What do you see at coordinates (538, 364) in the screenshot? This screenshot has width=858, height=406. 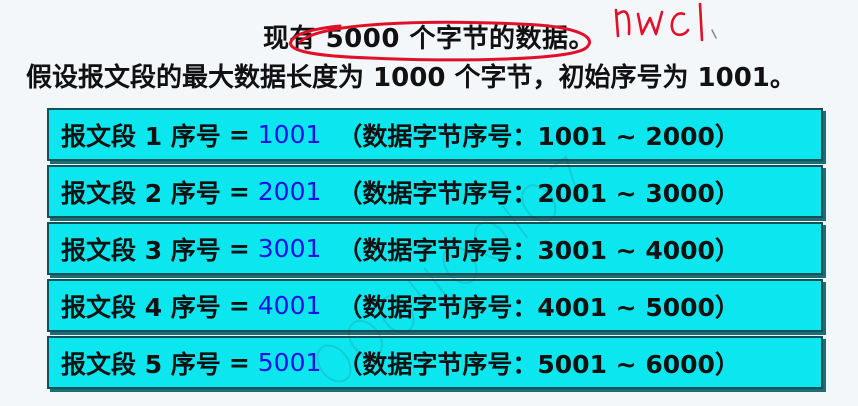 I see `byte-range-detail: （数据字节序号：5001 ~ 6000）` at bounding box center [538, 364].